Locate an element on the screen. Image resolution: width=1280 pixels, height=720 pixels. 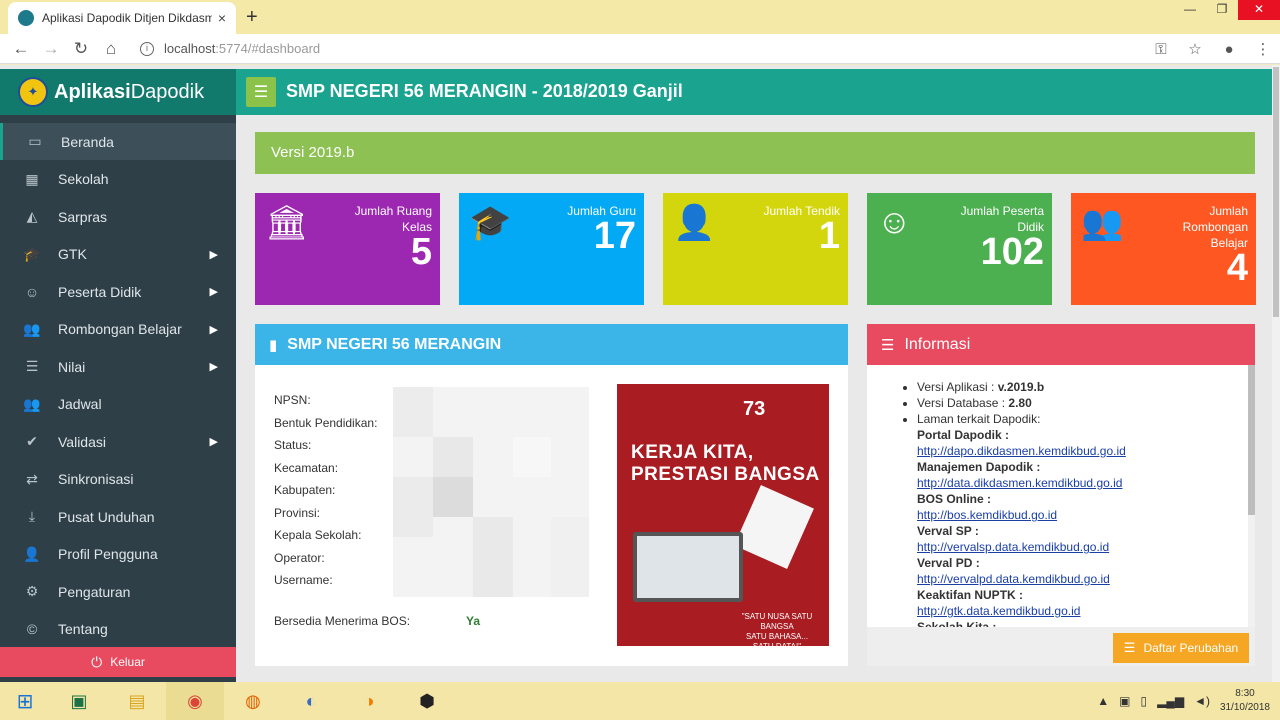
link-url-row: http://data.dikdasmen.kemdikbud.go.id is located at coordinates (1083, 483).